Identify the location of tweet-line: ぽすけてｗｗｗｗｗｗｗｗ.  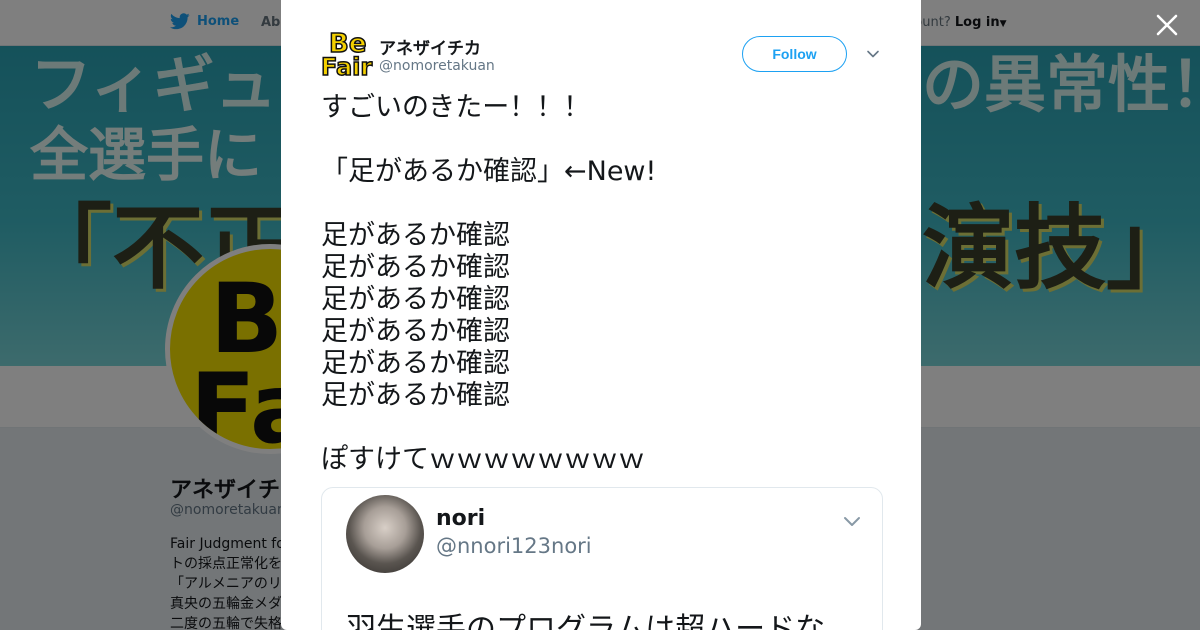
(483, 459).